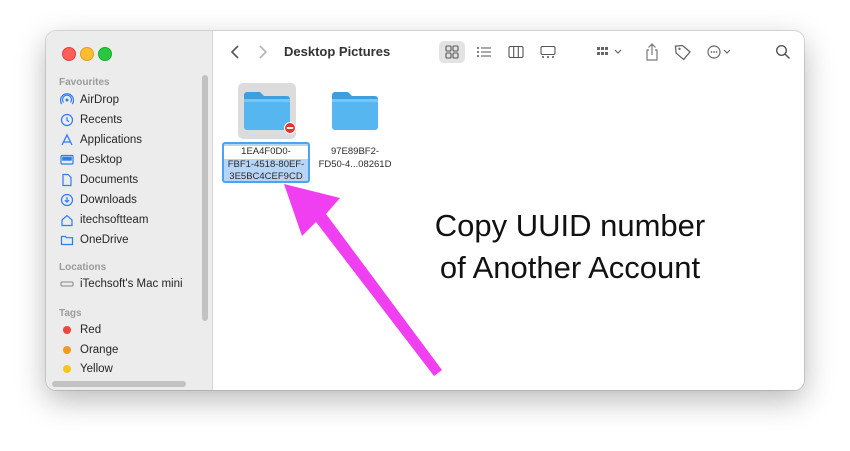 Image resolution: width=850 pixels, height=451 pixels. What do you see at coordinates (610, 52) in the screenshot?
I see `group-icon` at bounding box center [610, 52].